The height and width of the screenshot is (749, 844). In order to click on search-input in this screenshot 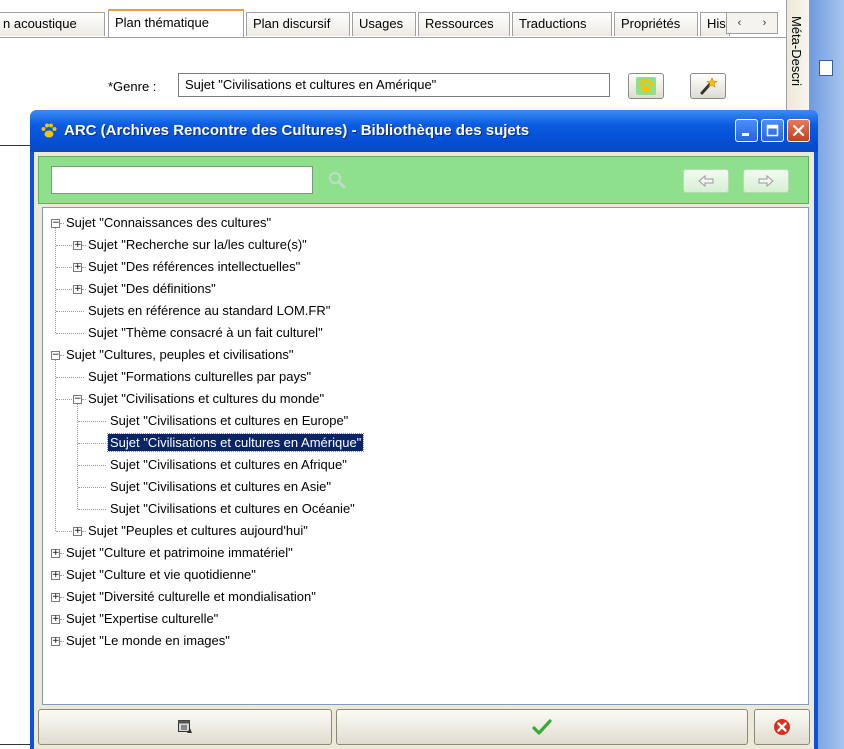, I will do `click(182, 180)`.